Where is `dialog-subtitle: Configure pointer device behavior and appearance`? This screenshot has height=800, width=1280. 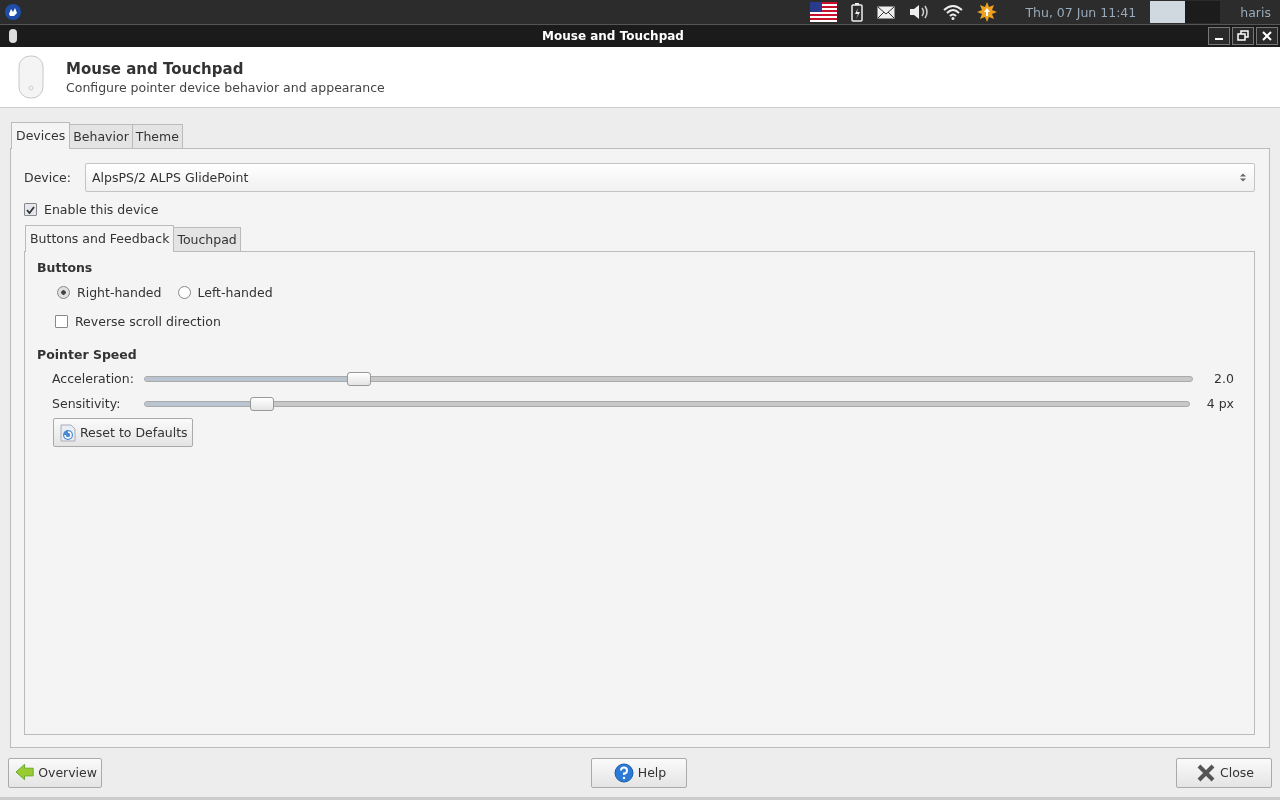
dialog-subtitle: Configure pointer device behavior and appearance is located at coordinates (225, 87).